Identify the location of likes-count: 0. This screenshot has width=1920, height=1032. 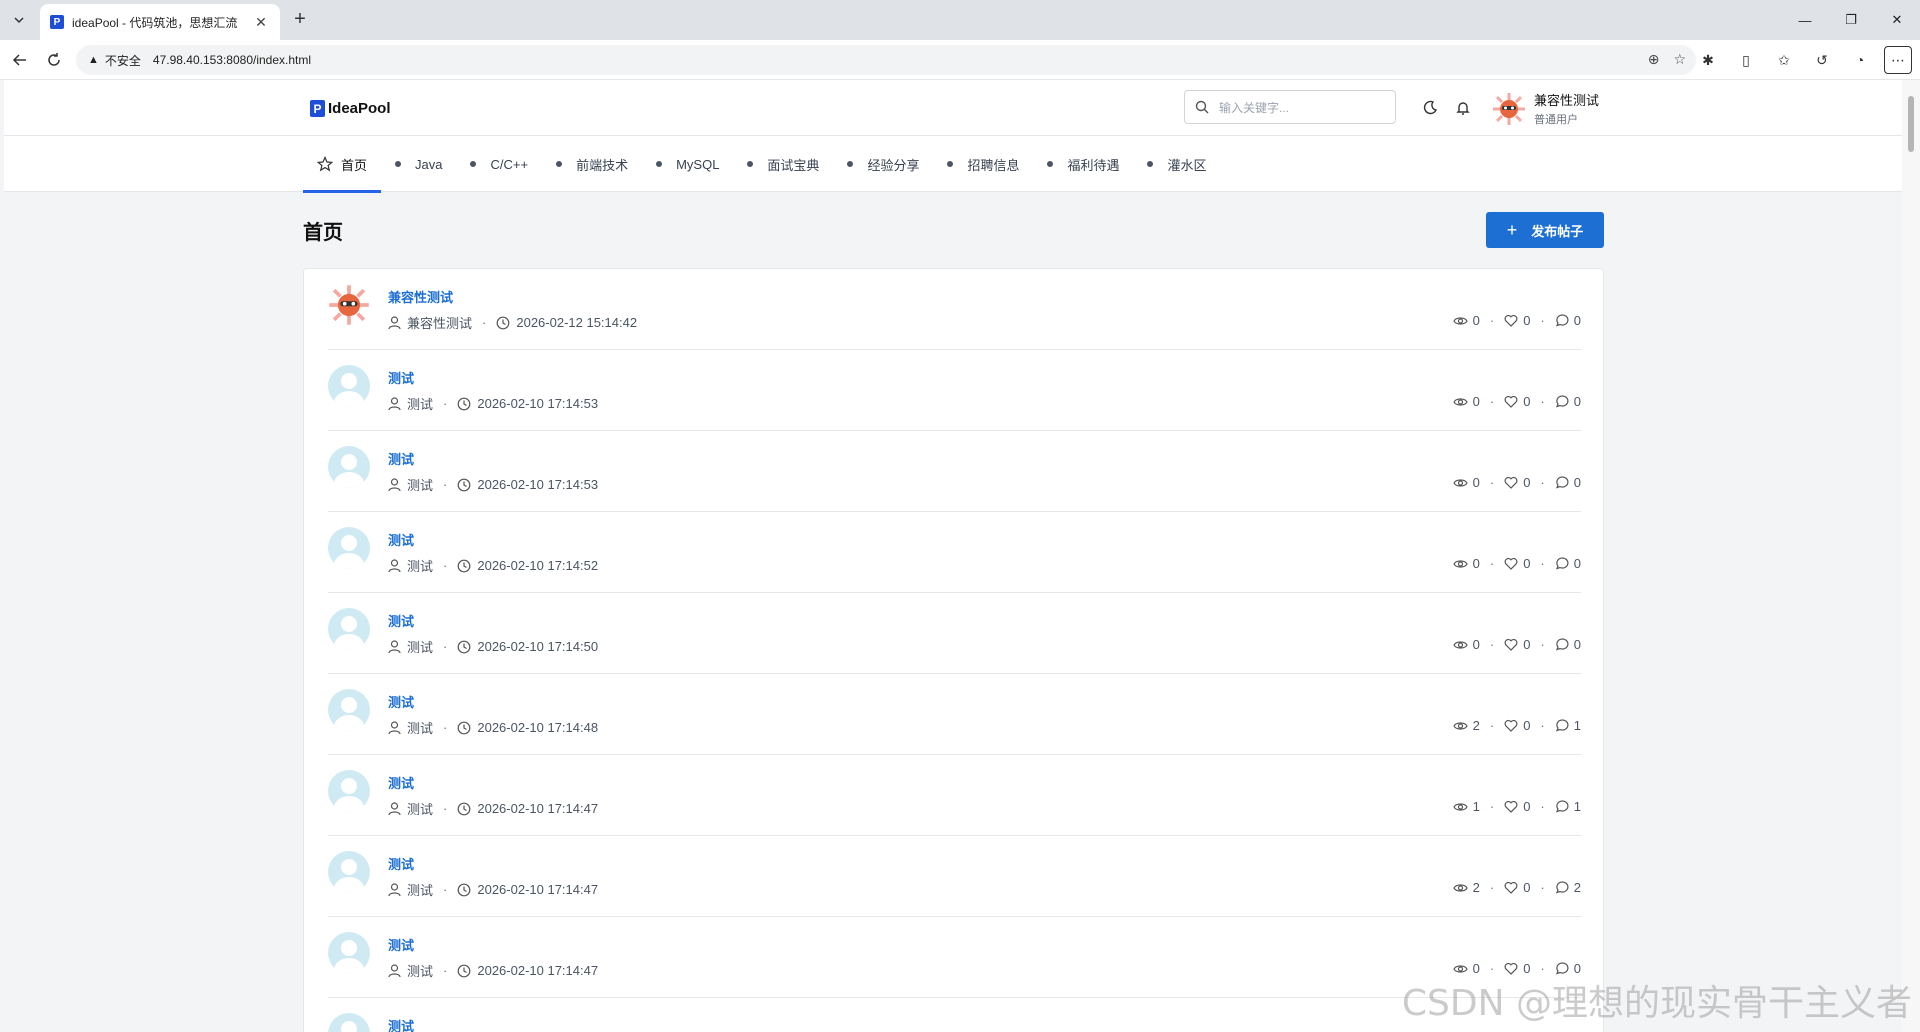
(1527, 887).